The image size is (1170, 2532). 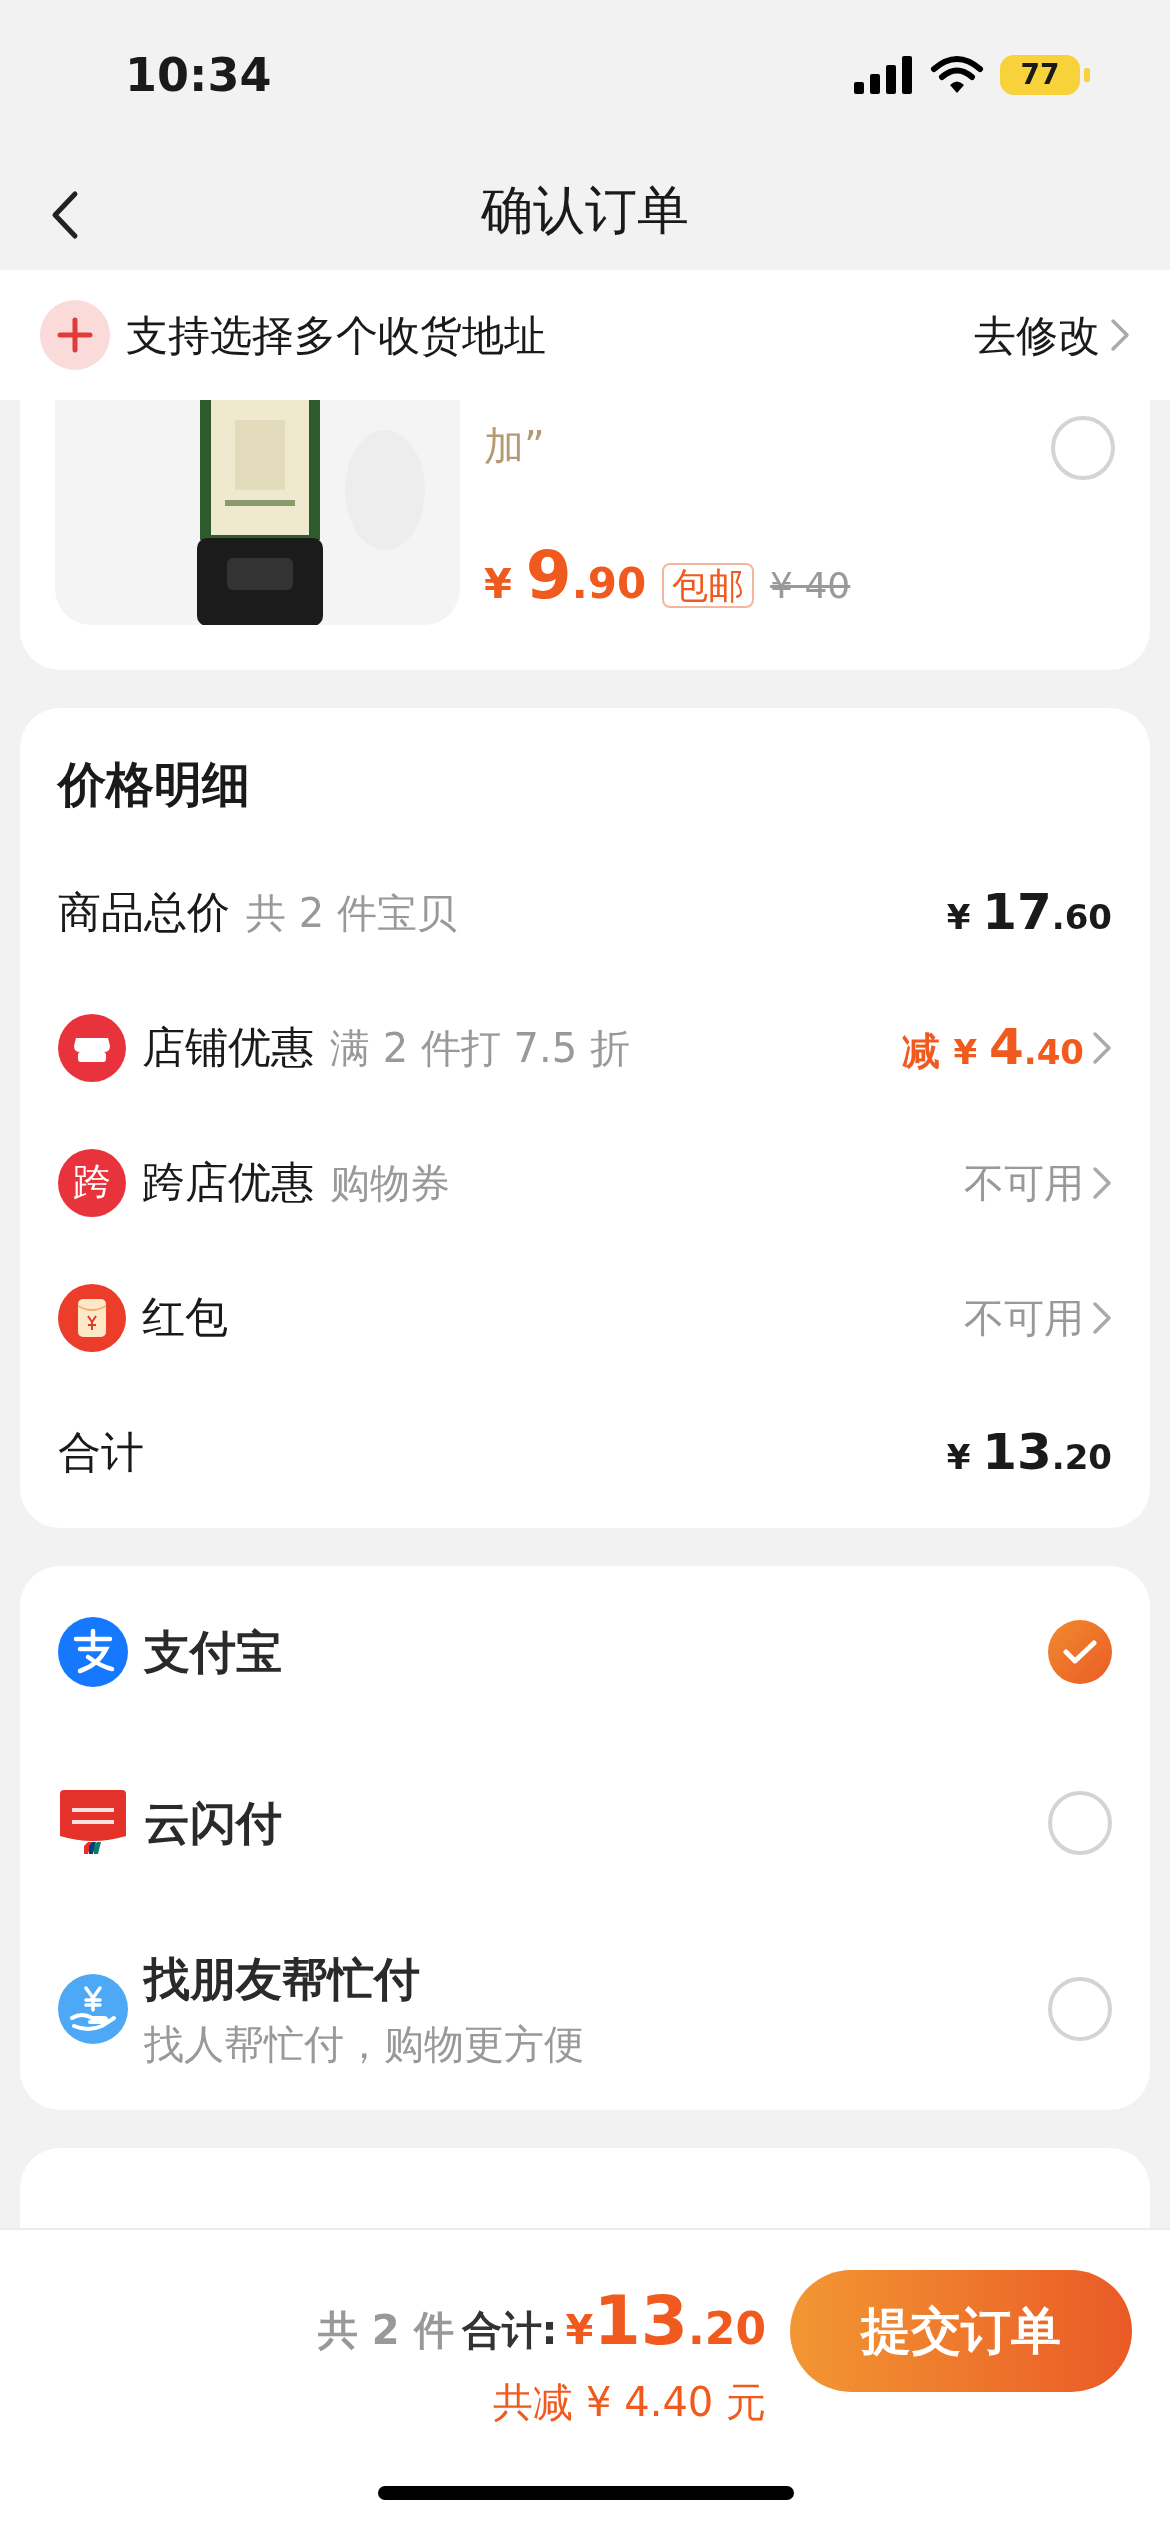 What do you see at coordinates (708, 586) in the screenshot?
I see `free-shipping-tag: 包邮` at bounding box center [708, 586].